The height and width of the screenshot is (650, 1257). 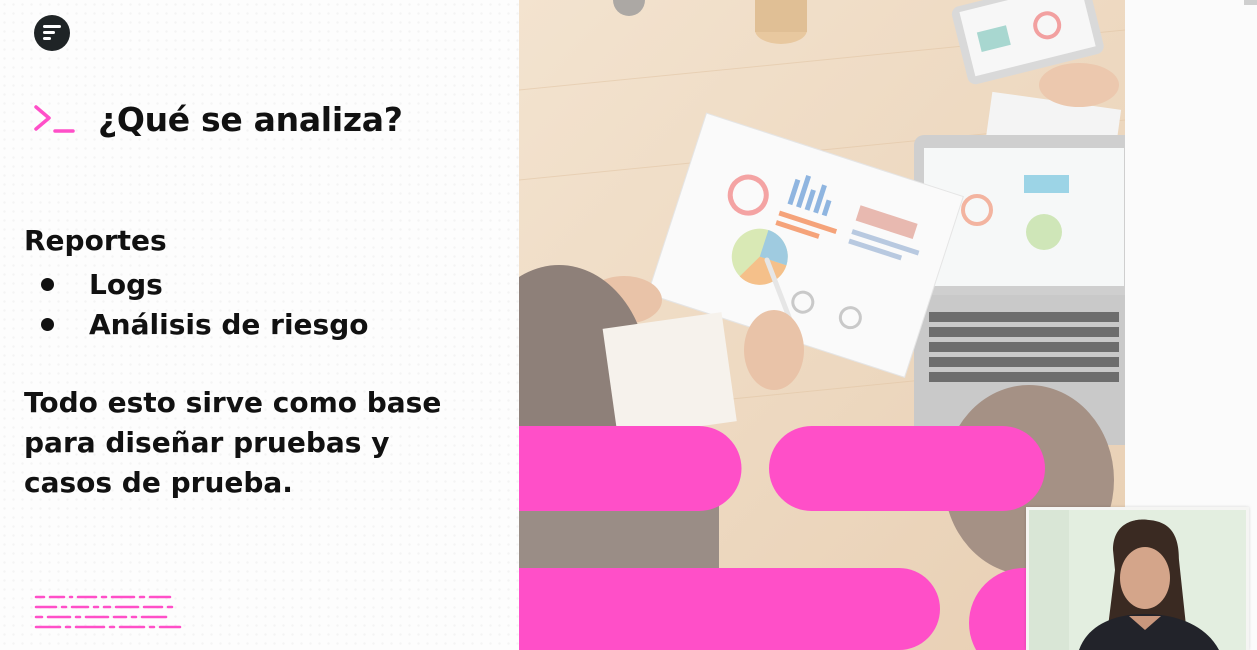 I want to click on platform-logo-icon, so click(x=52, y=33).